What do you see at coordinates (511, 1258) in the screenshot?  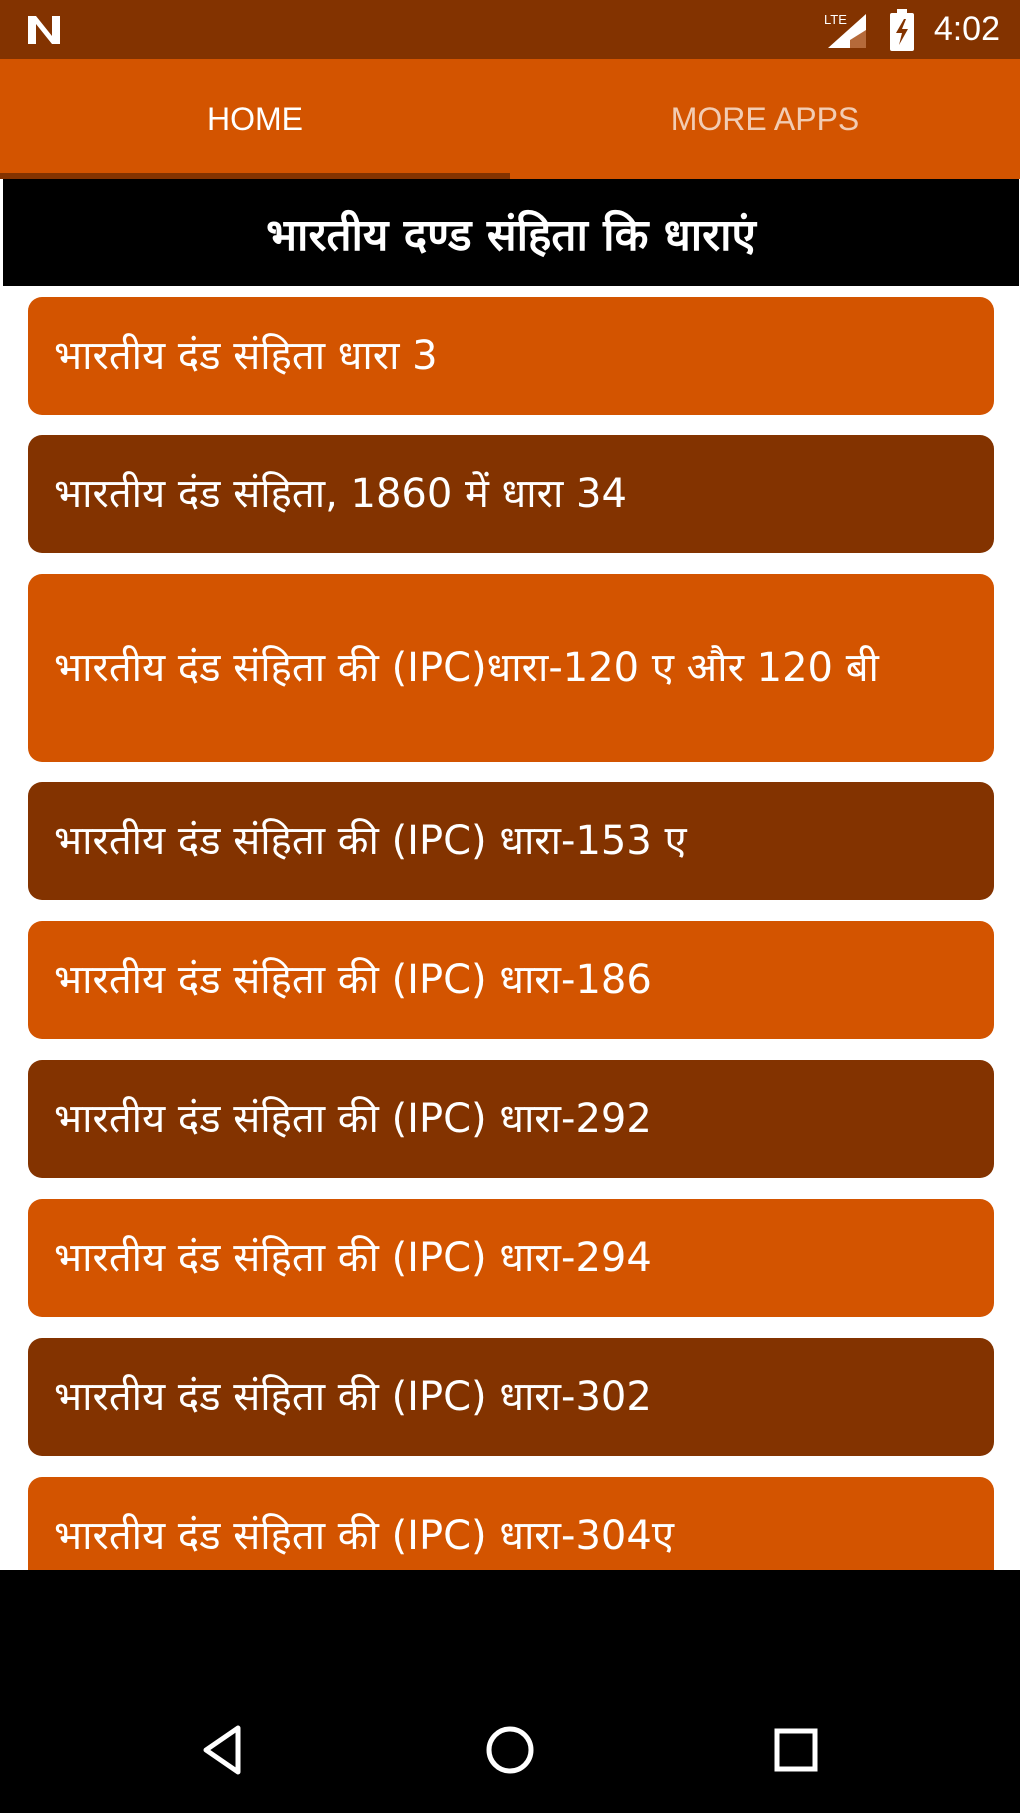 I see `list-item: भारतीय दंड संहिता की (IPC) धारा-294` at bounding box center [511, 1258].